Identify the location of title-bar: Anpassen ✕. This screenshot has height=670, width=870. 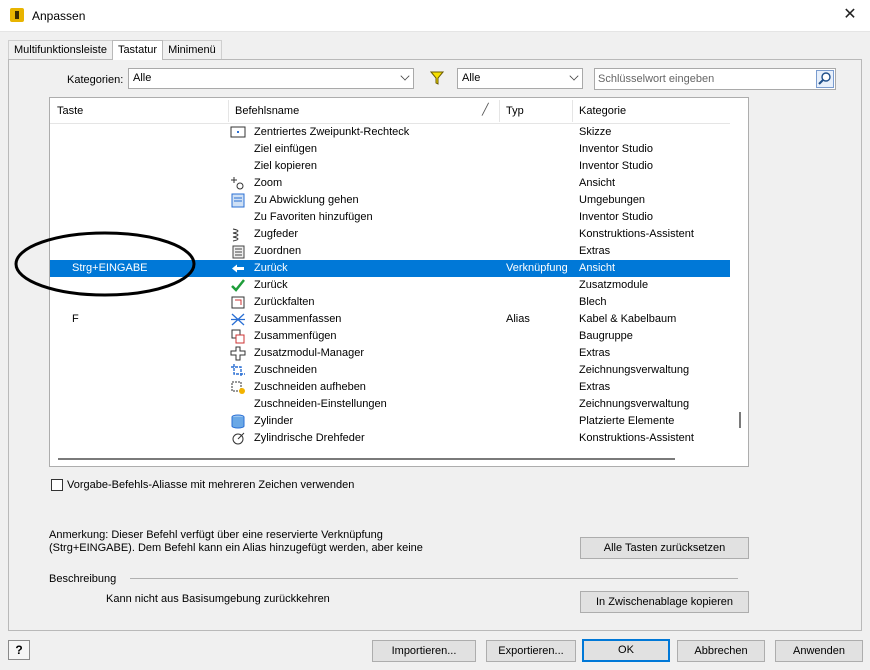
(435, 16).